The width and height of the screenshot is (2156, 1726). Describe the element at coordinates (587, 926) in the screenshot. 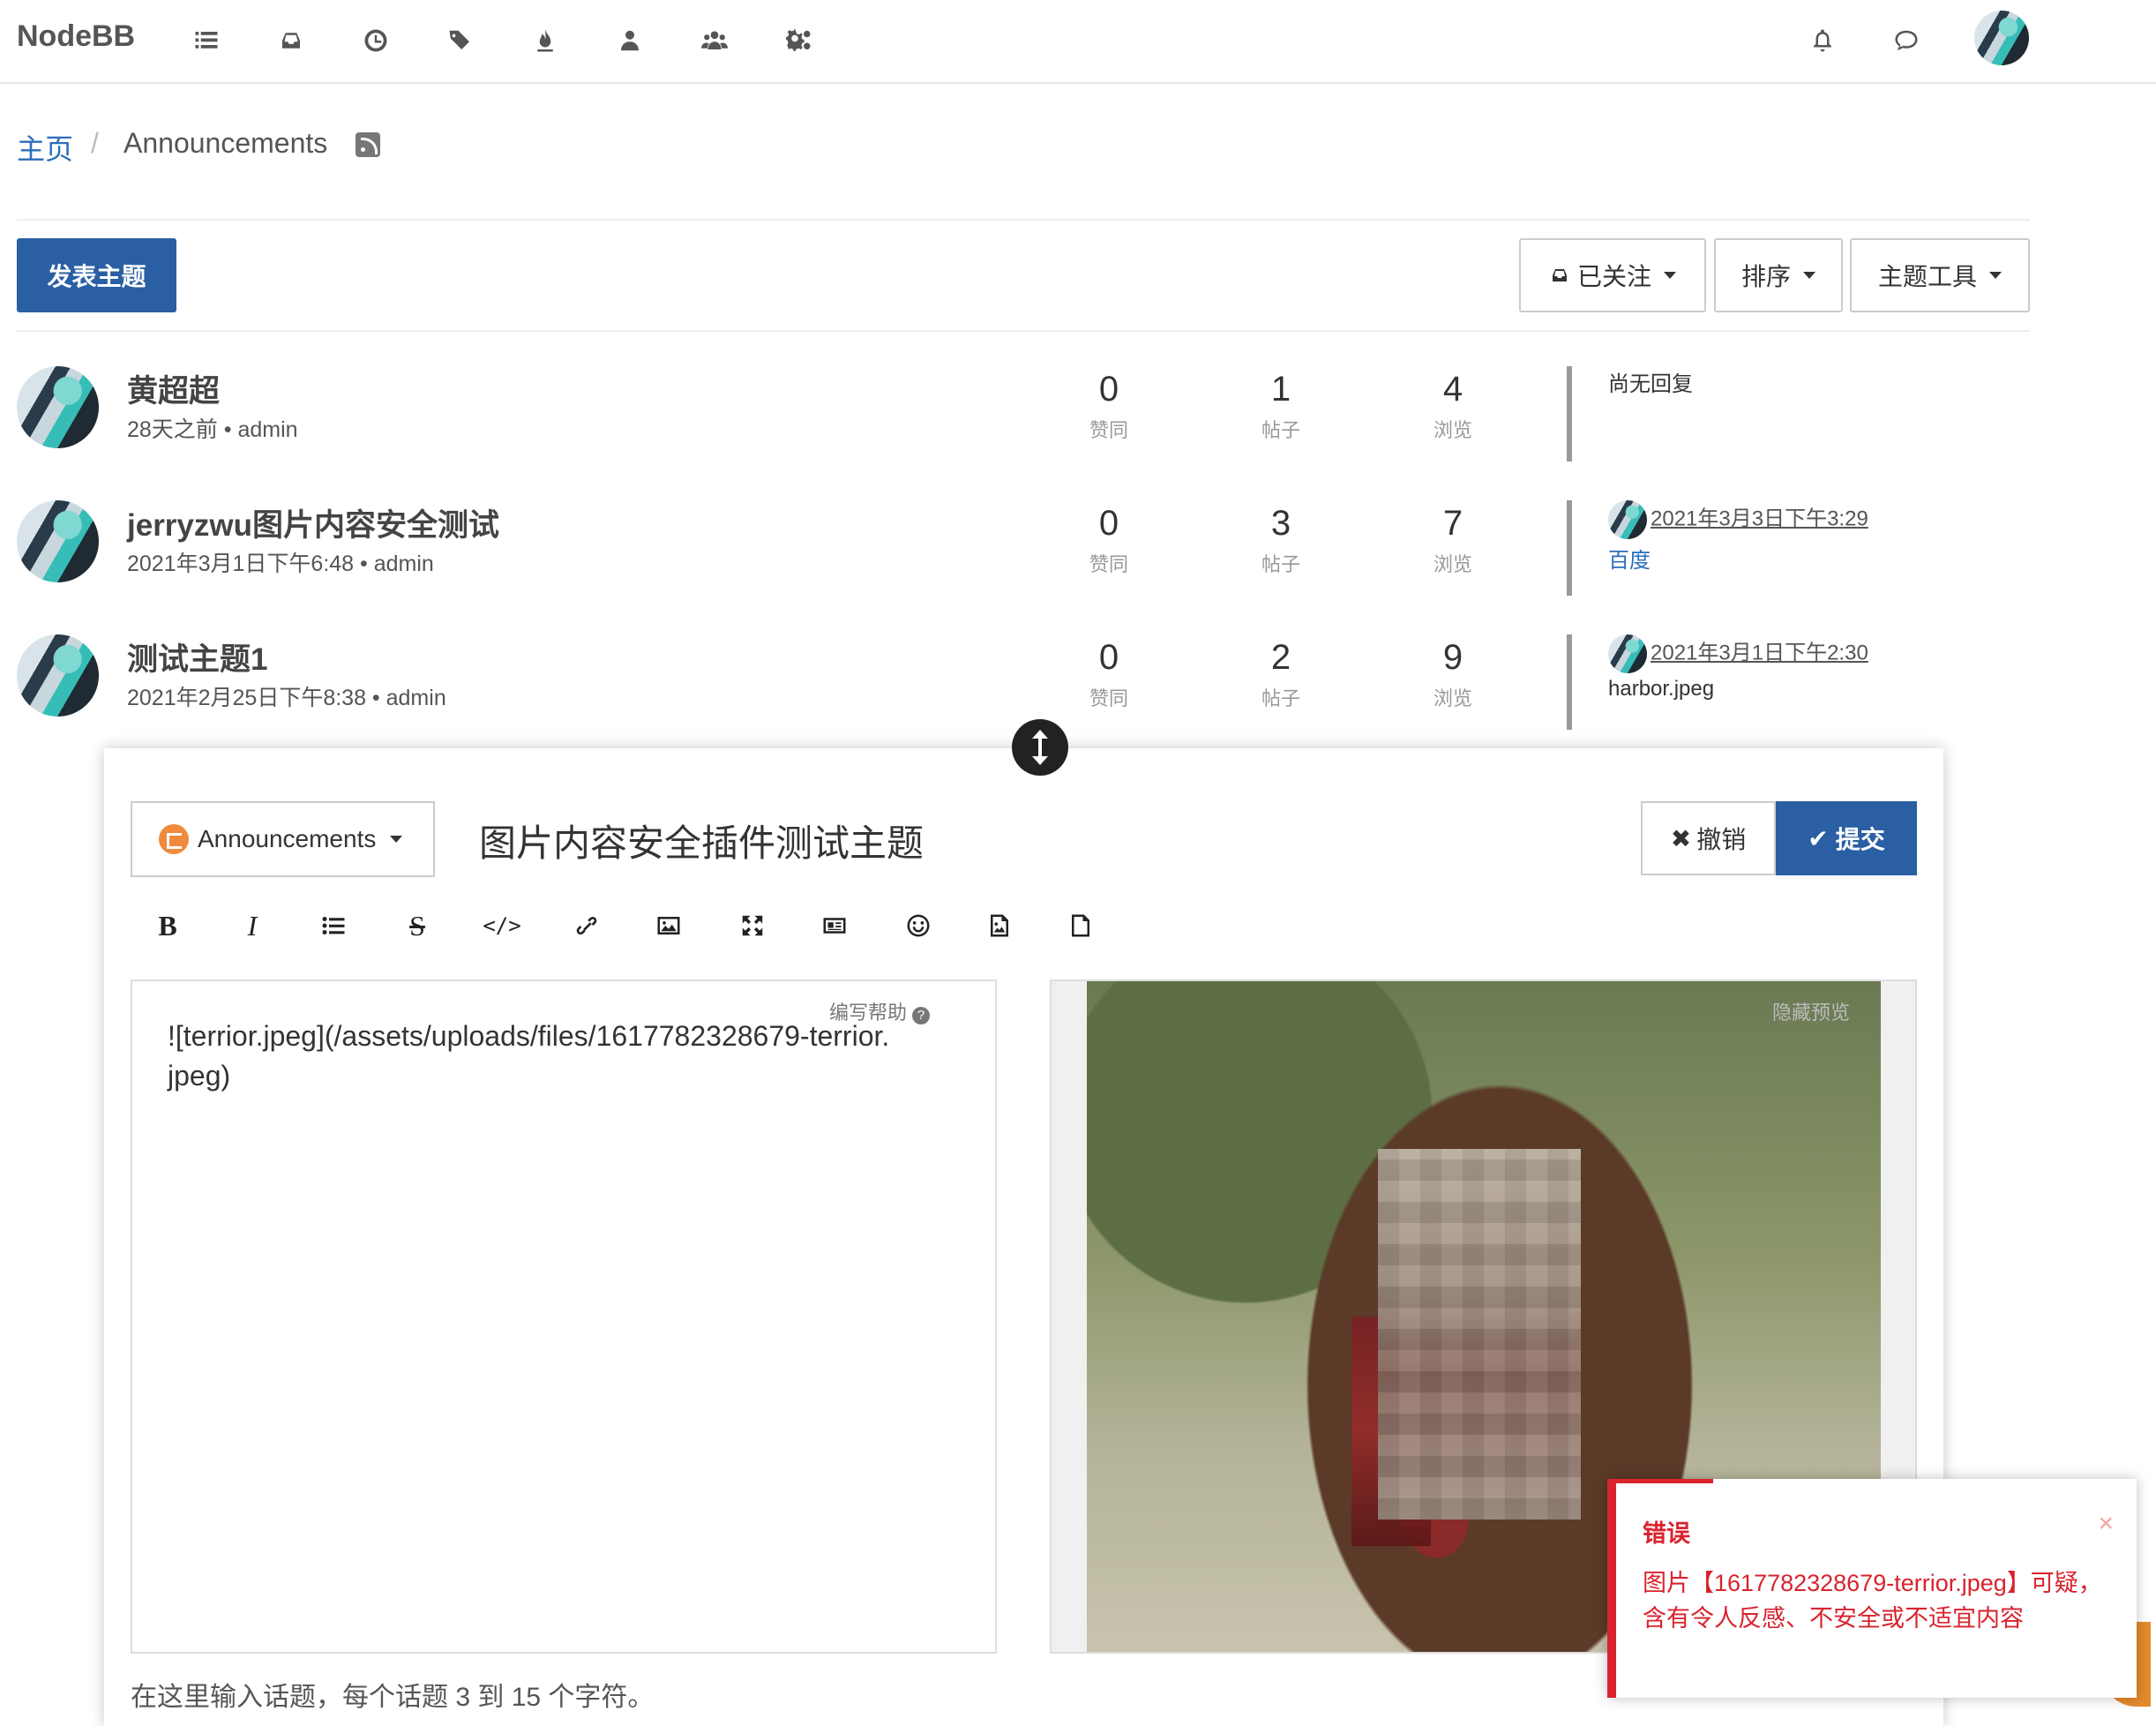

I see `link-icon` at that location.